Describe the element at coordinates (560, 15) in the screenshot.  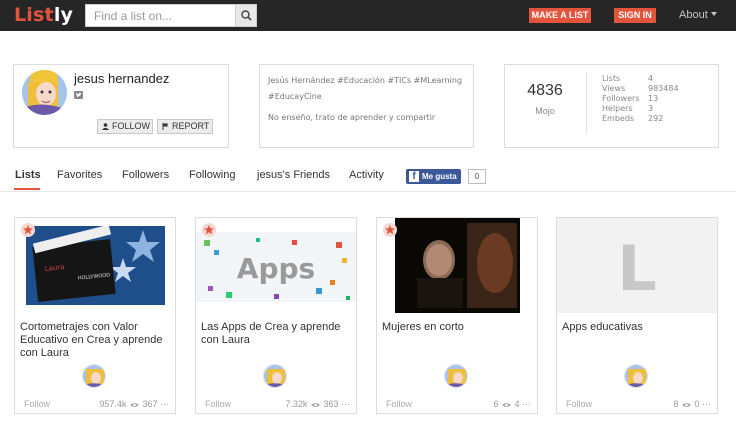
I see `make-a-list-button: MAKE A LIST` at that location.